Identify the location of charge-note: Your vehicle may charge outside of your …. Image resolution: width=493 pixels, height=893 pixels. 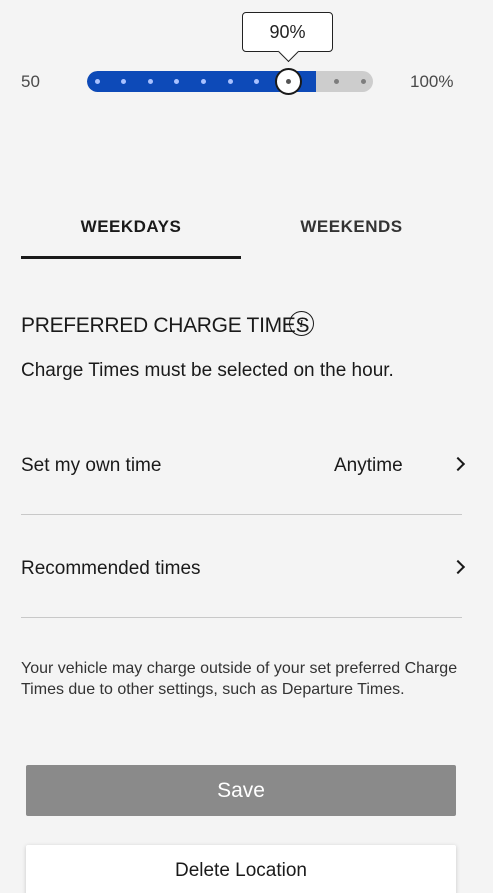
(239, 679).